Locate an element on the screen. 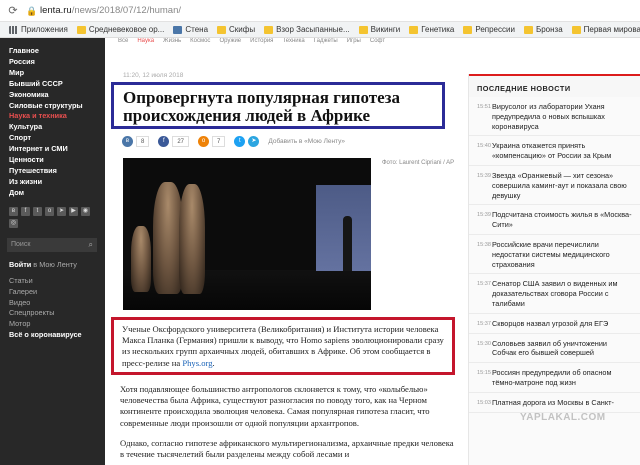  watermark: YAPLAKAL.COM is located at coordinates (563, 417).